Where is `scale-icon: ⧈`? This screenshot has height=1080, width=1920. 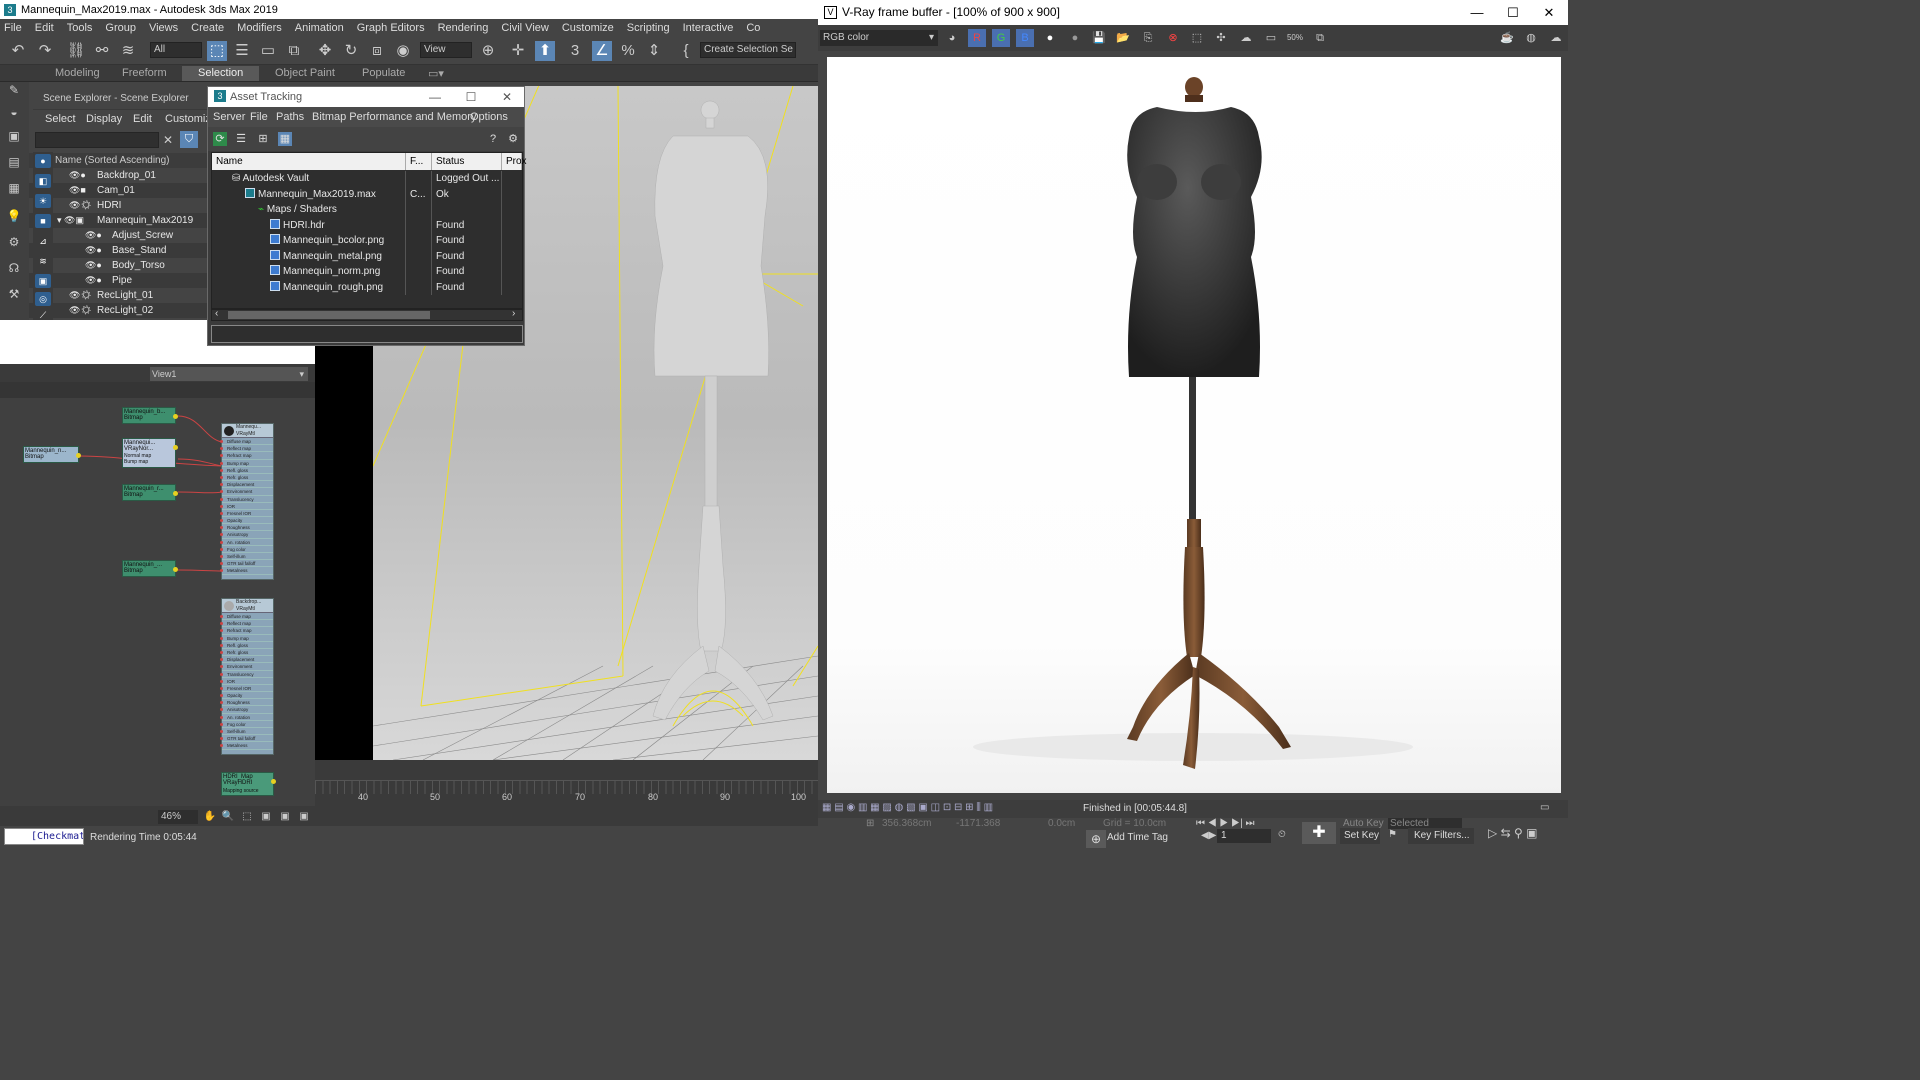
scale-icon: ⧈ is located at coordinates (377, 51).